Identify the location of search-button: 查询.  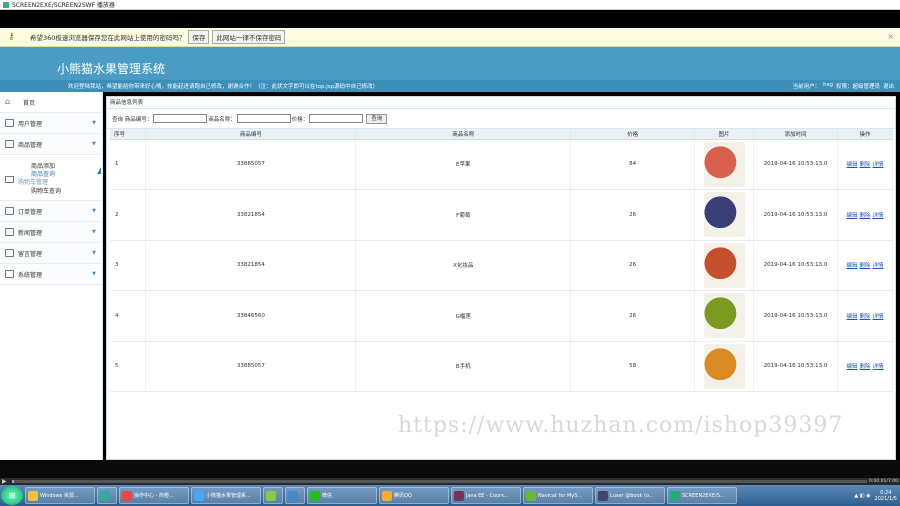
(377, 118).